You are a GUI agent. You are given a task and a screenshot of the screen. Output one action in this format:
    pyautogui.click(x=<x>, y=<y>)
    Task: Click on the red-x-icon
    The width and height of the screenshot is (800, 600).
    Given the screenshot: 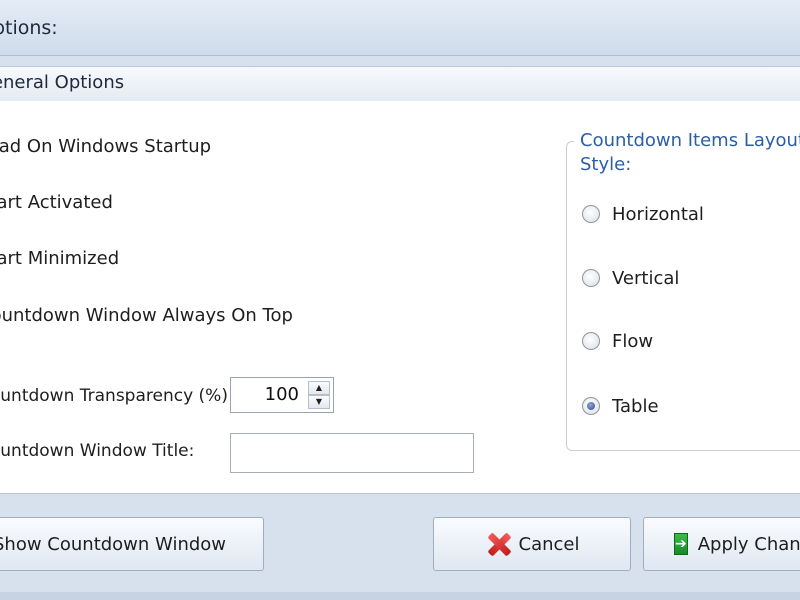 What is the action you would take?
    pyautogui.click(x=499, y=544)
    